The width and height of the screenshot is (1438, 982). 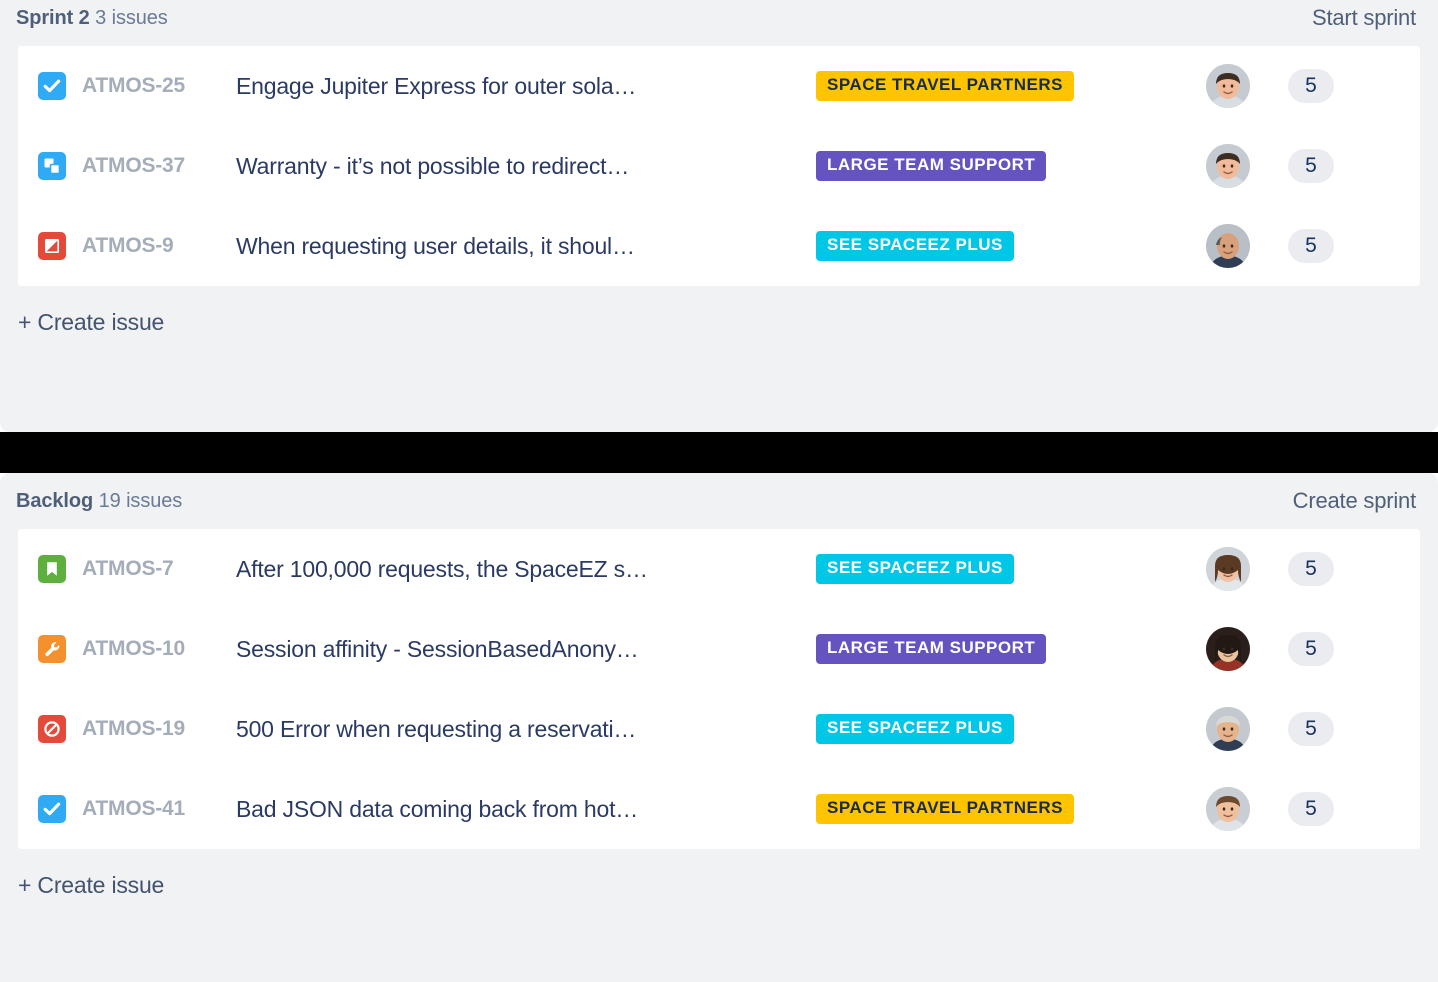 What do you see at coordinates (52, 729) in the screenshot?
I see `blocked-circle-icon` at bounding box center [52, 729].